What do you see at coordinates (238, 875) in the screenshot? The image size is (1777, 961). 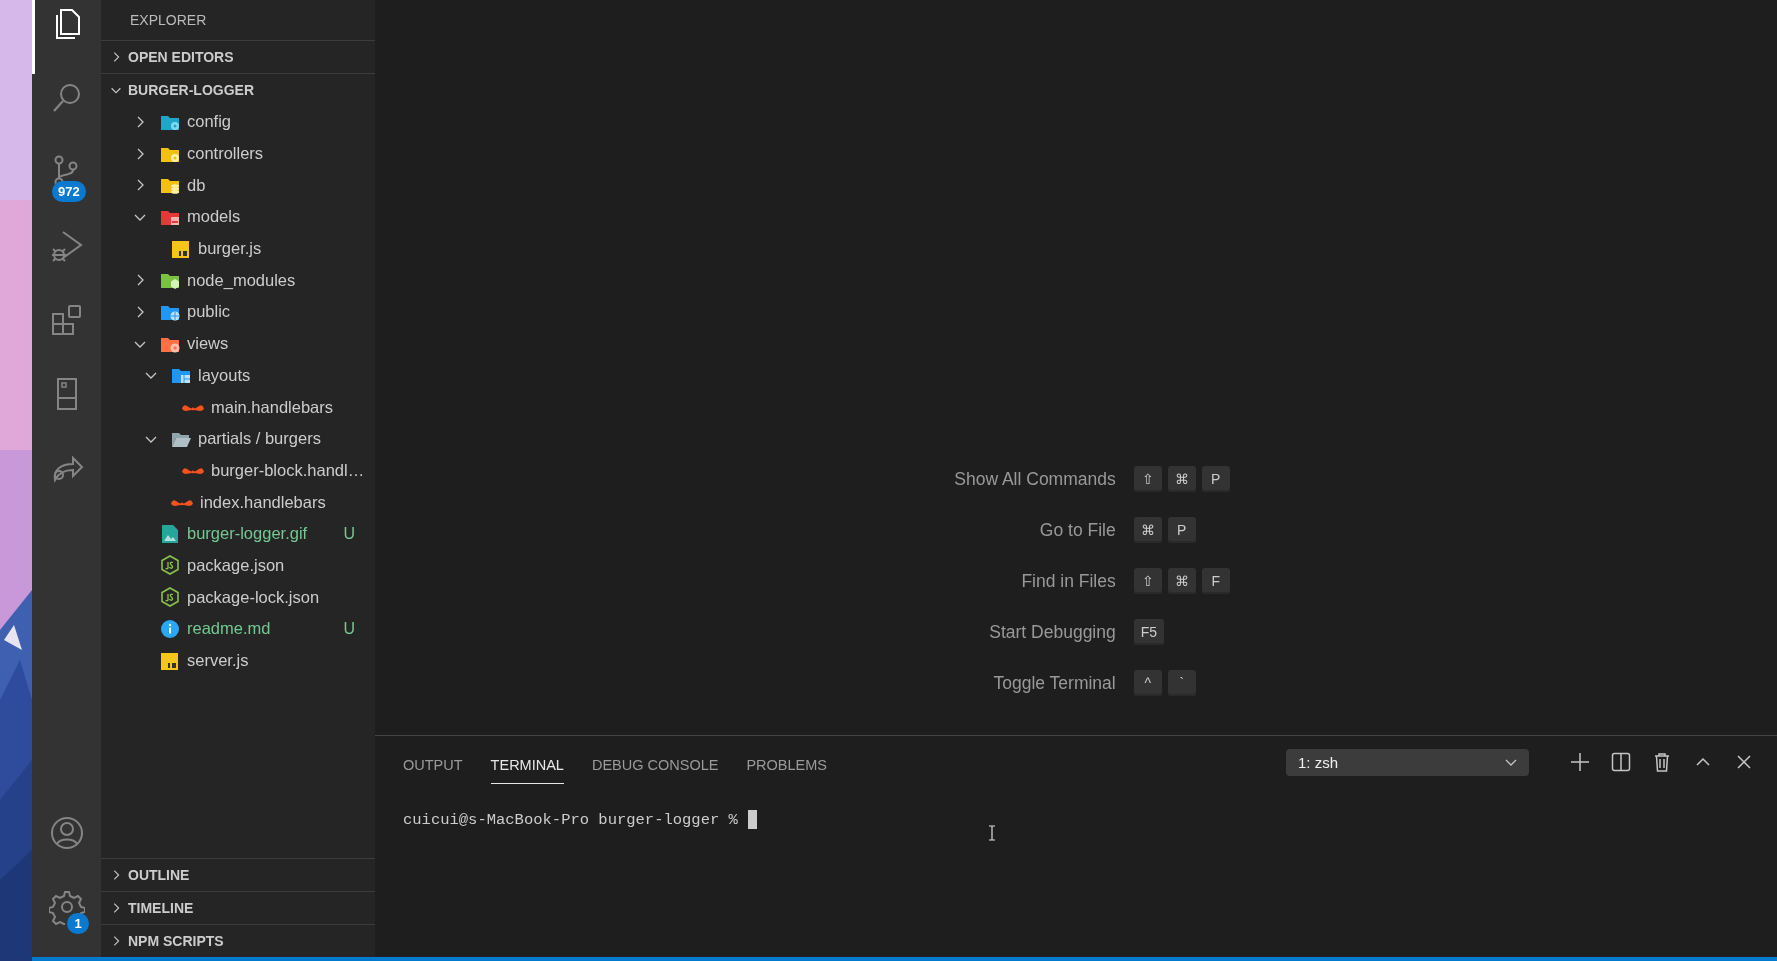 I see `section-header: OUTLINE` at bounding box center [238, 875].